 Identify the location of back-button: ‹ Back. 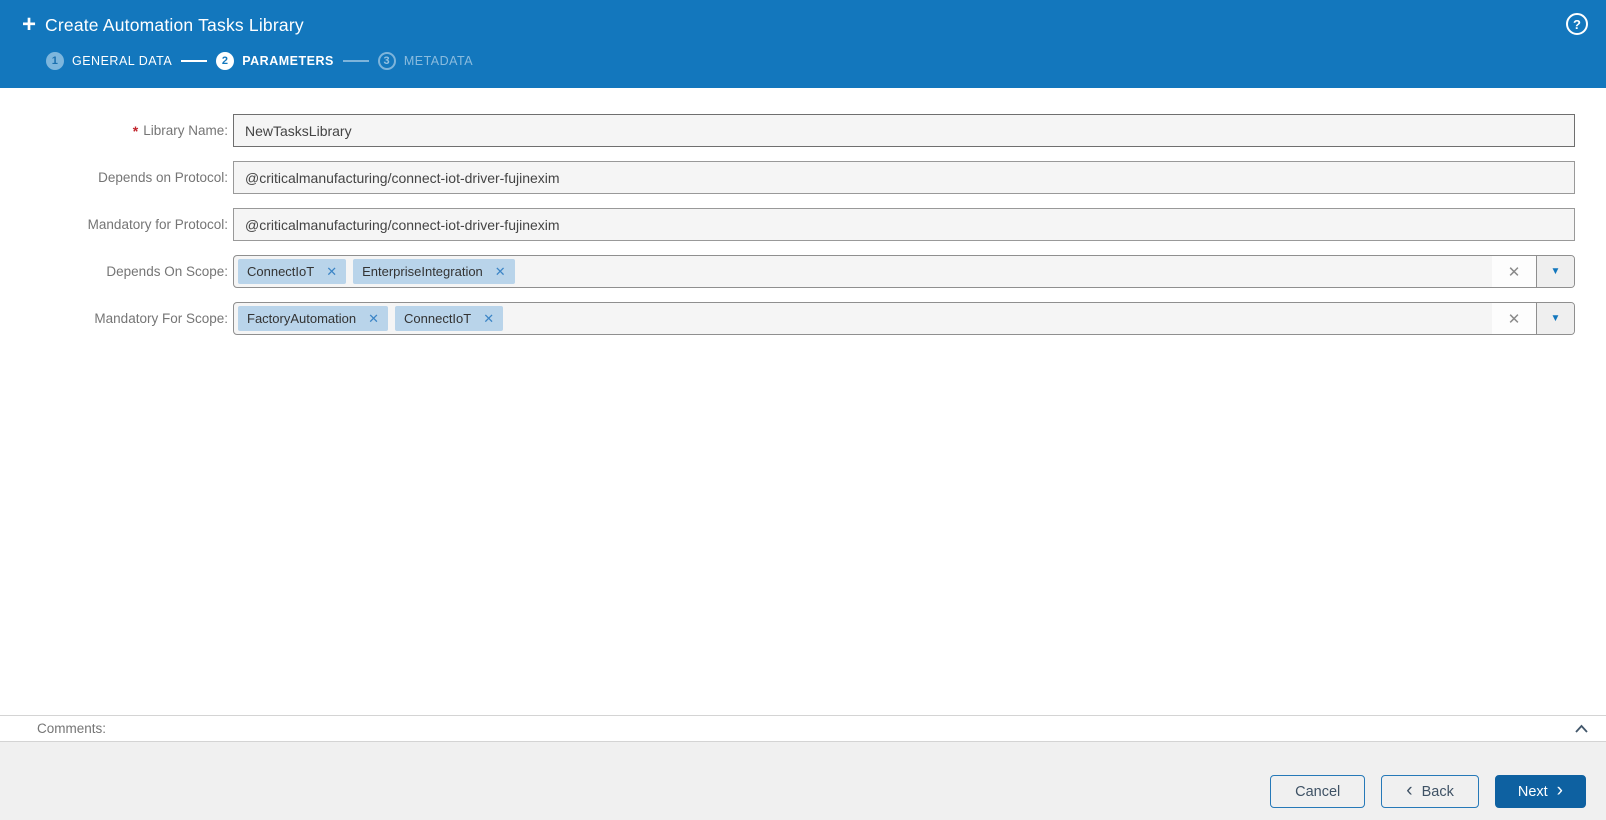
(1430, 791).